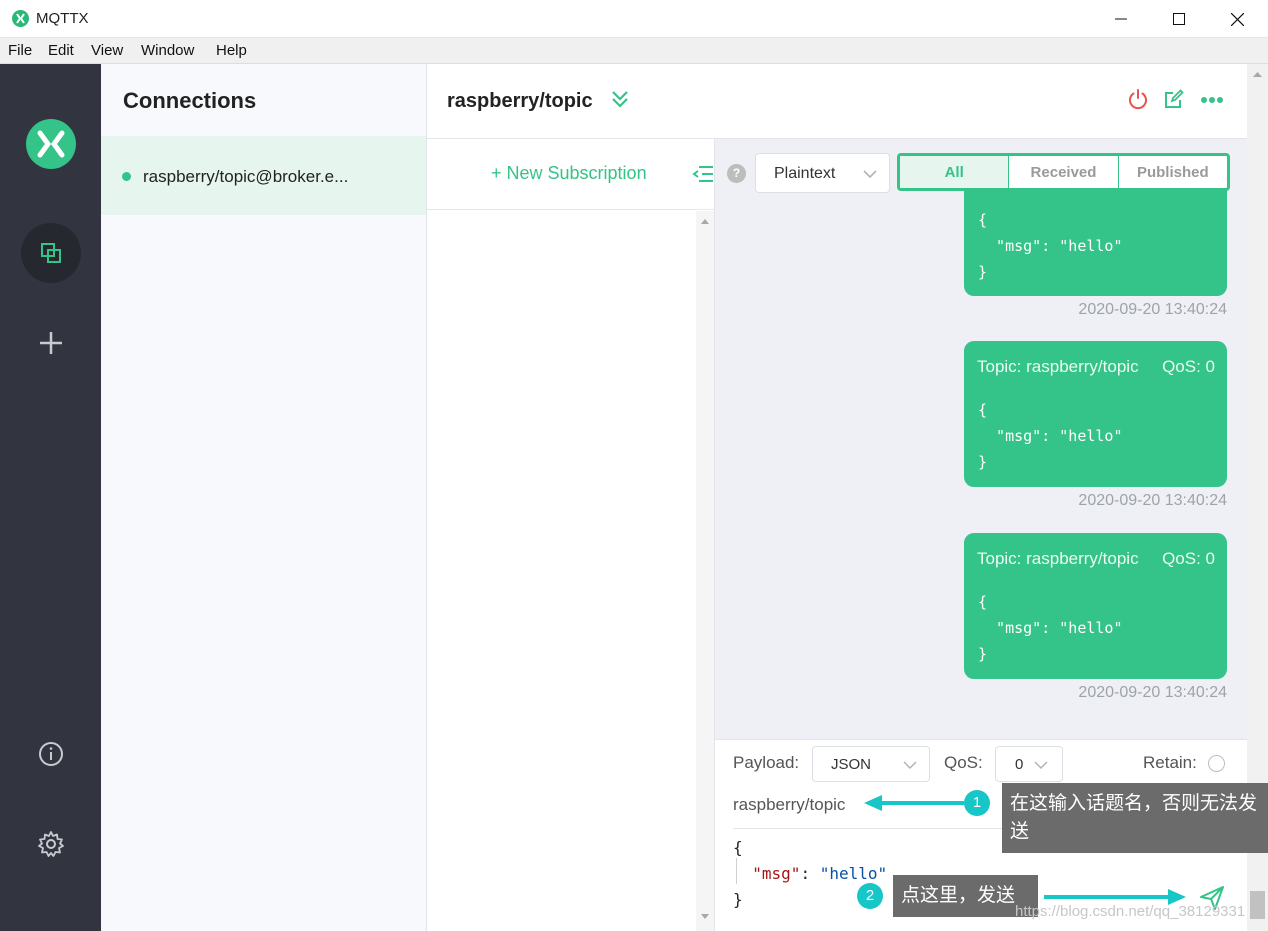 The width and height of the screenshot is (1268, 931). What do you see at coordinates (738, 847) in the screenshot?
I see `editor-line: {` at bounding box center [738, 847].